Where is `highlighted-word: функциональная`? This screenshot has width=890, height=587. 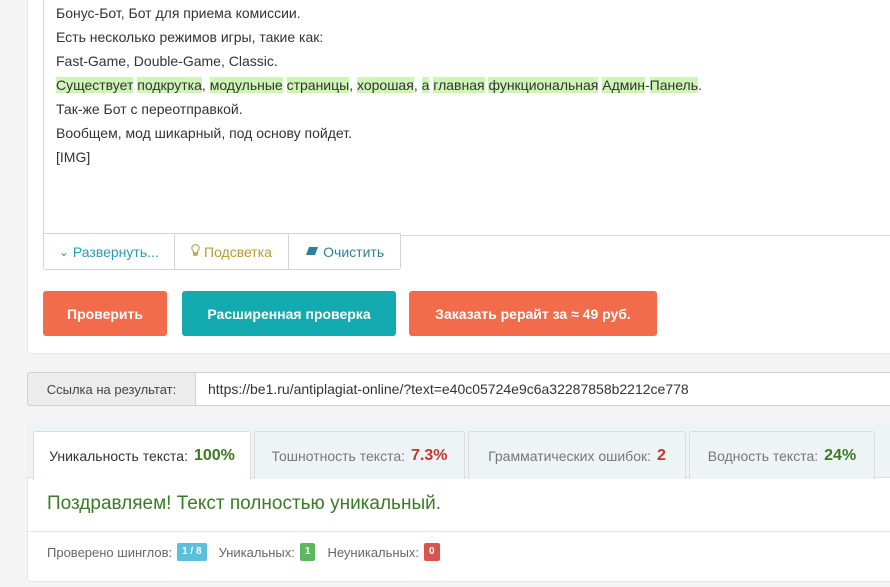
highlighted-word: функциональная is located at coordinates (543, 85).